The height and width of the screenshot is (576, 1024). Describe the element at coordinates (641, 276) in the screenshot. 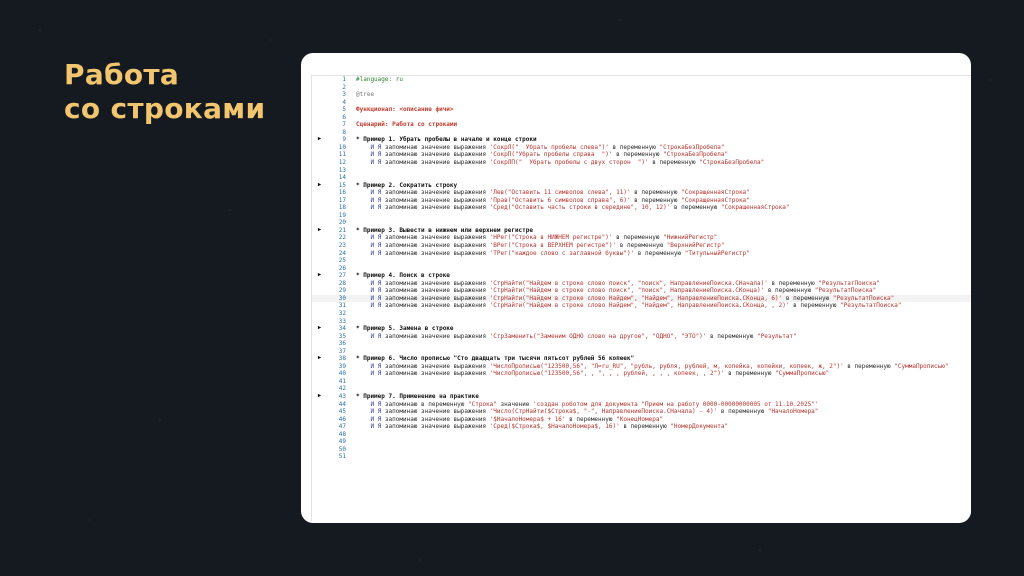

I see `code-line: ▶ 27 * Пример 4. Поиск в строке` at that location.